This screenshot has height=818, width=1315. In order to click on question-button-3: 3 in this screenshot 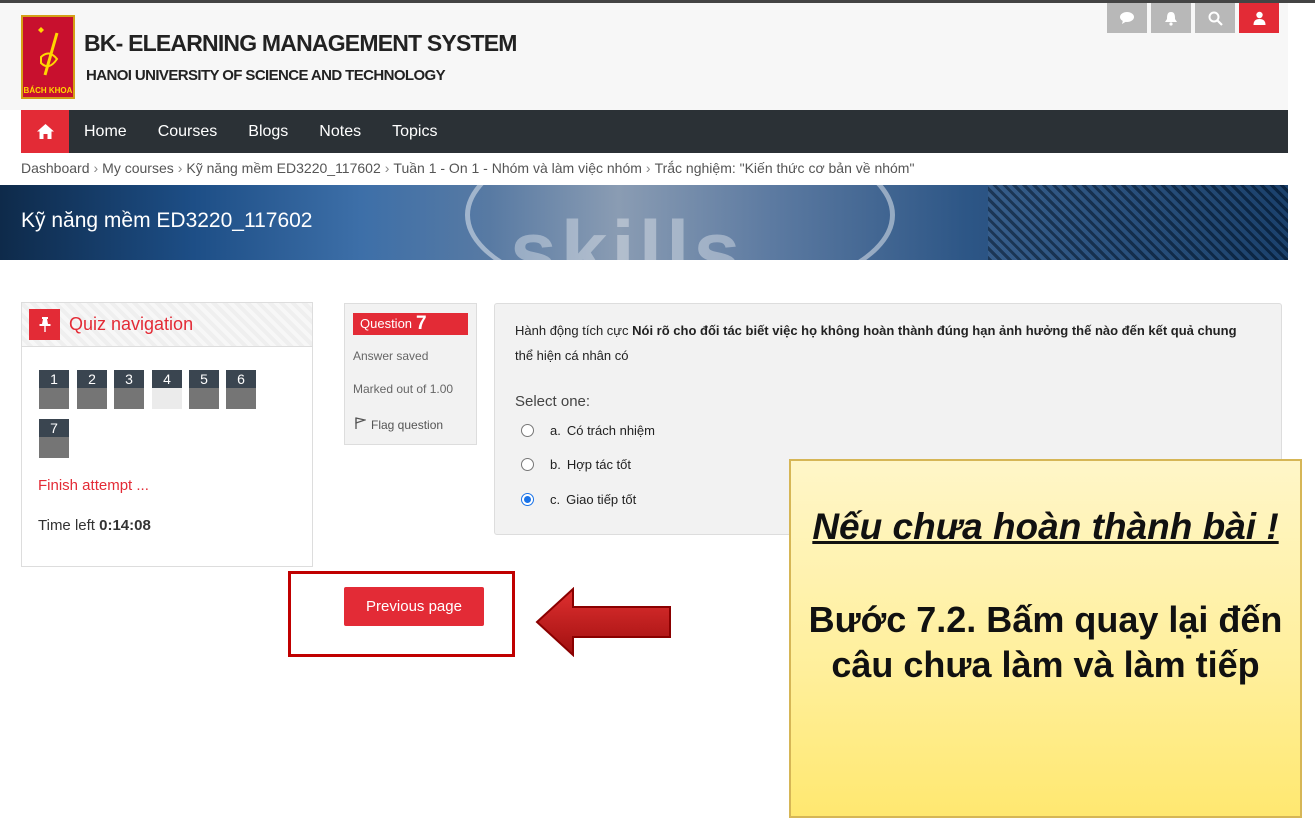, I will do `click(129, 389)`.